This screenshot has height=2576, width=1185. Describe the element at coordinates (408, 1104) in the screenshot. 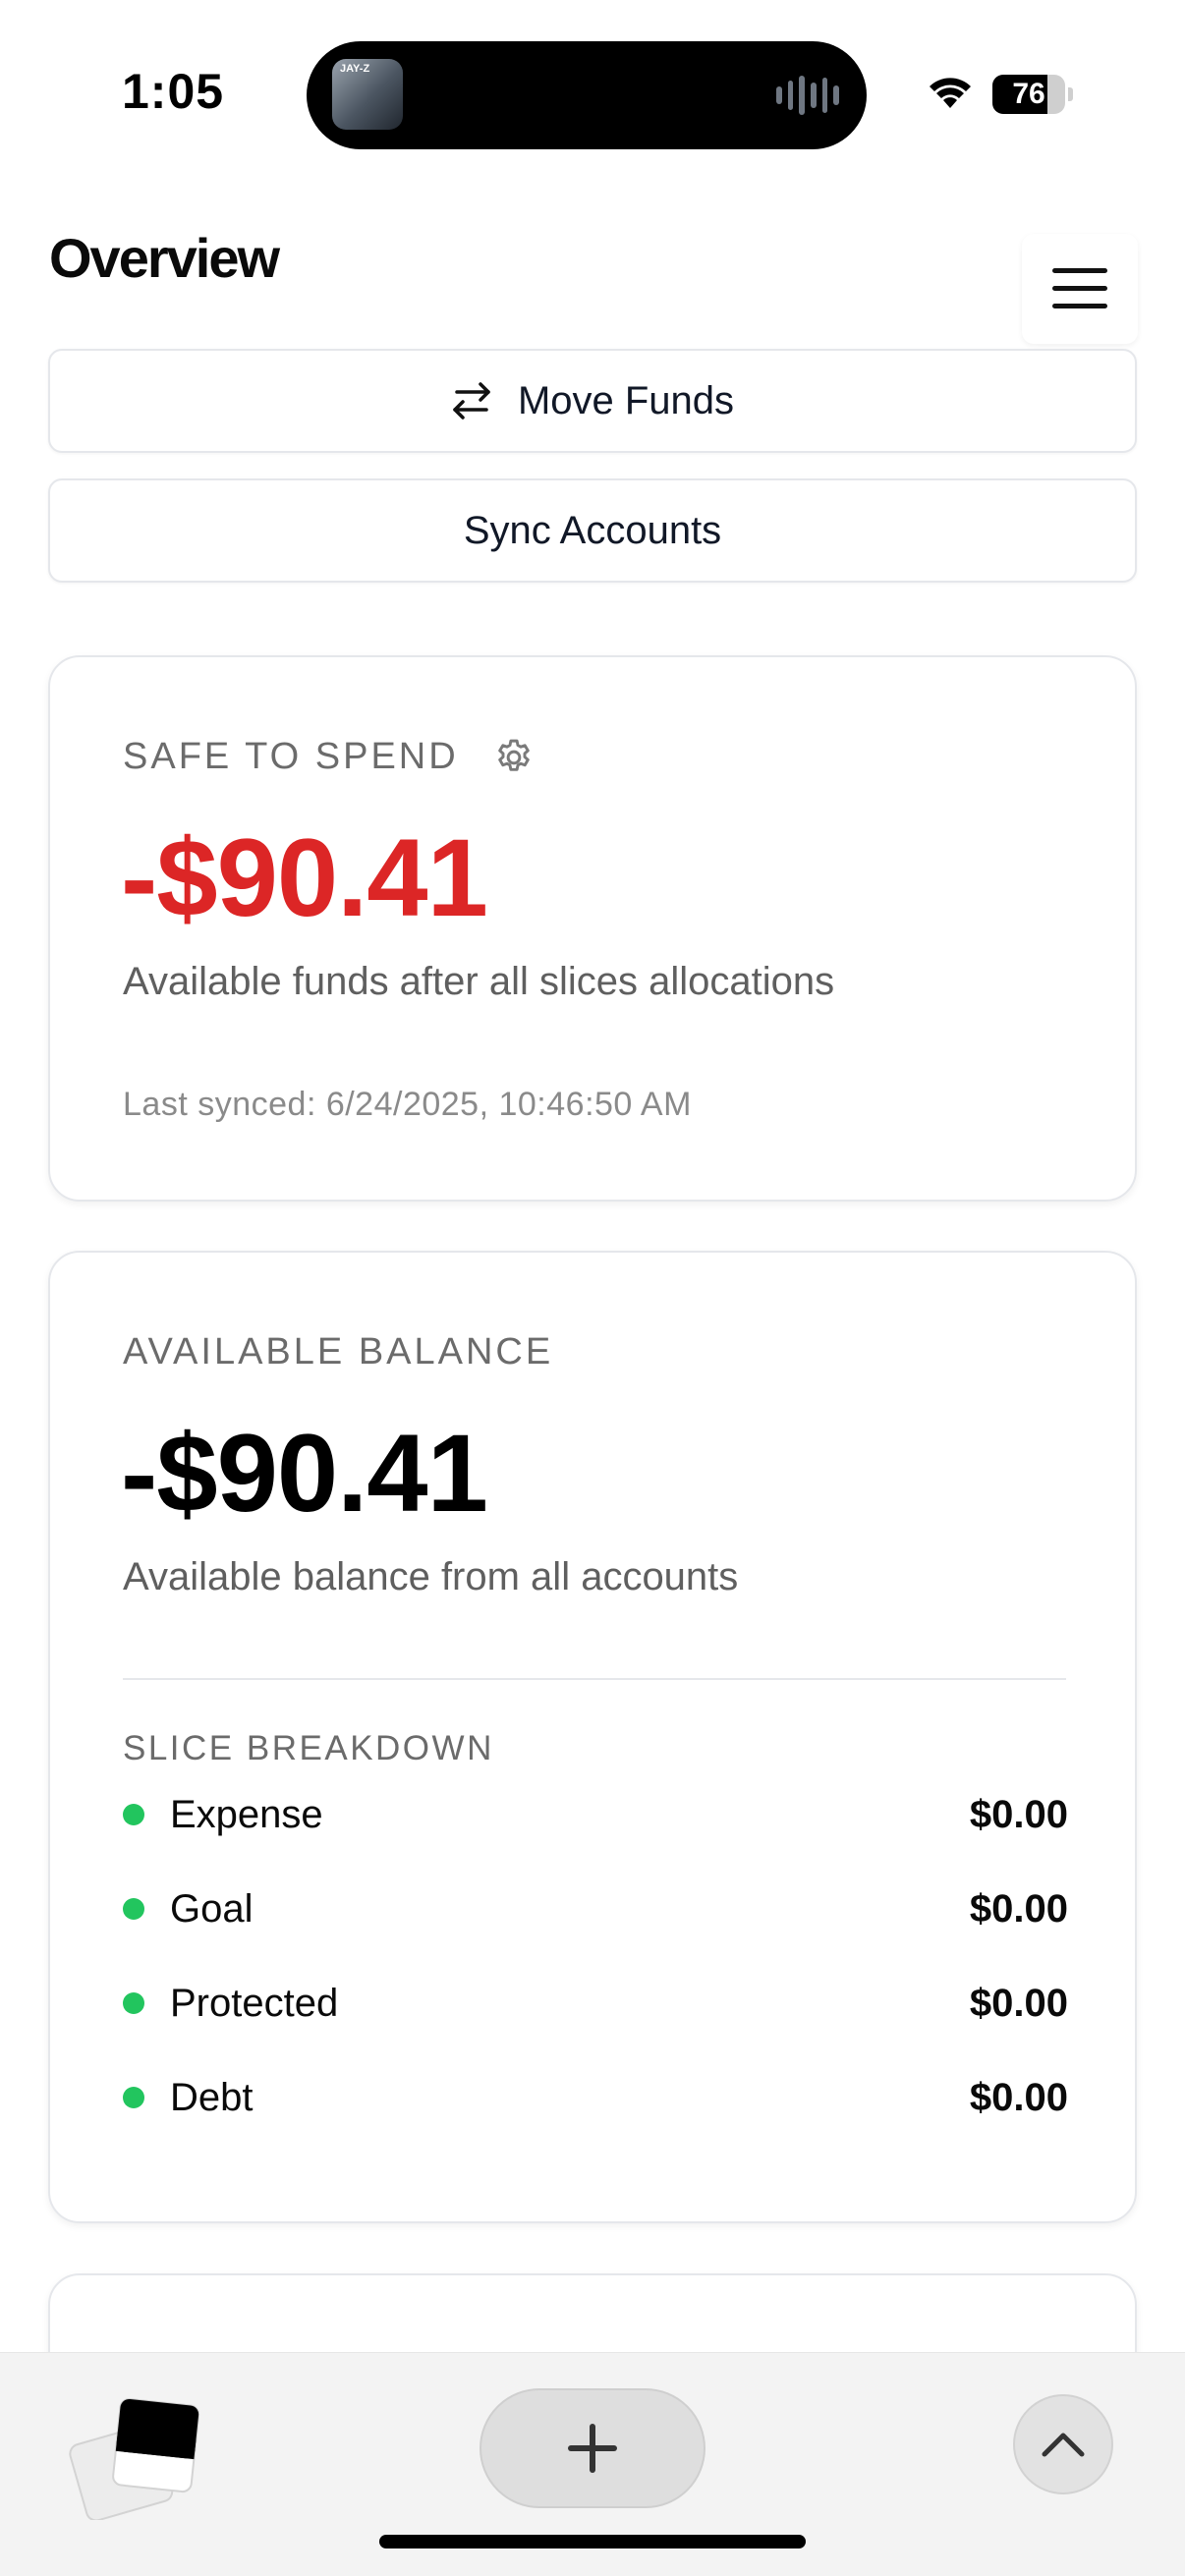

I see `last-synced-text: Last synced: 6/24/2025, 10:46:50 AM` at that location.